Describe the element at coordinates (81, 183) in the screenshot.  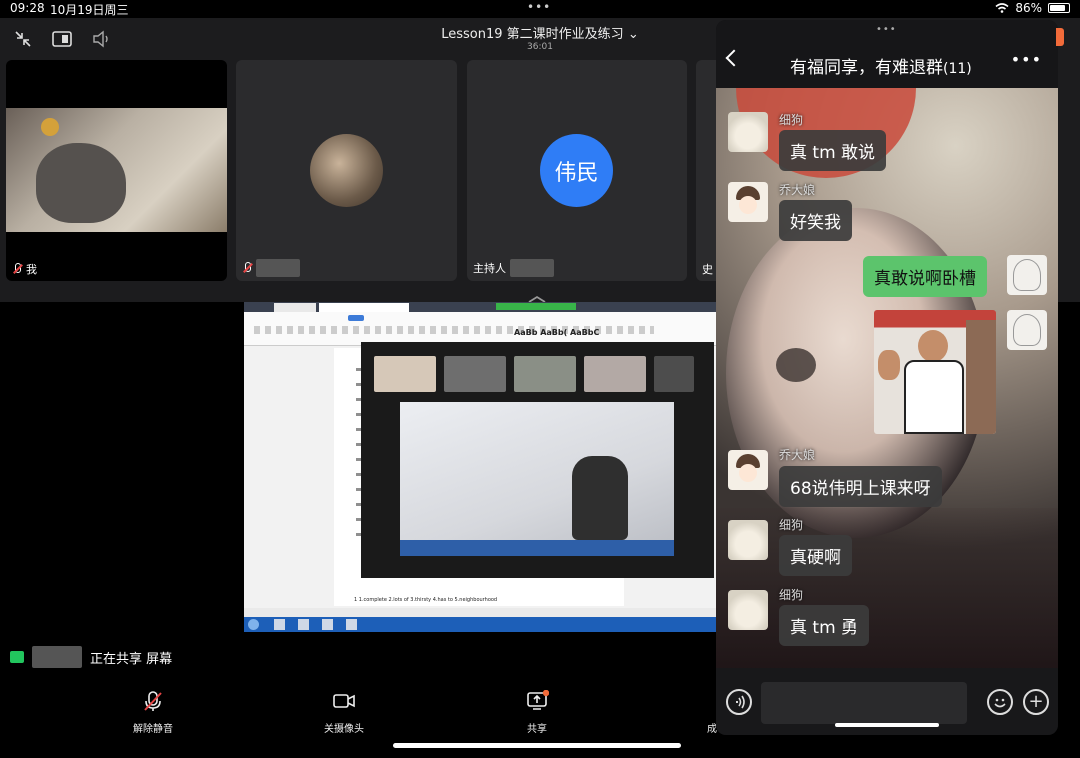
I see `cat-shape` at that location.